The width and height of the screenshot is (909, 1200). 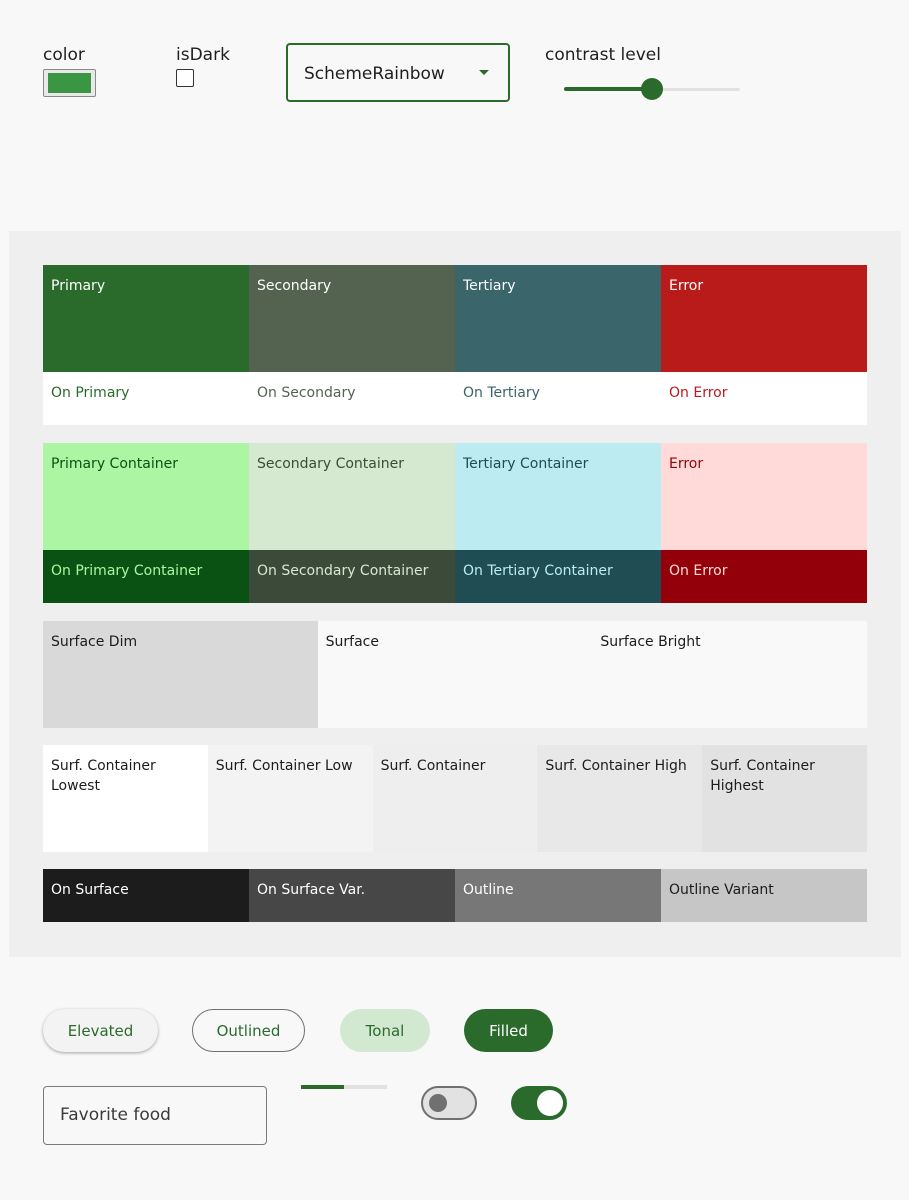 I want to click on switch-on, so click(x=539, y=1103).